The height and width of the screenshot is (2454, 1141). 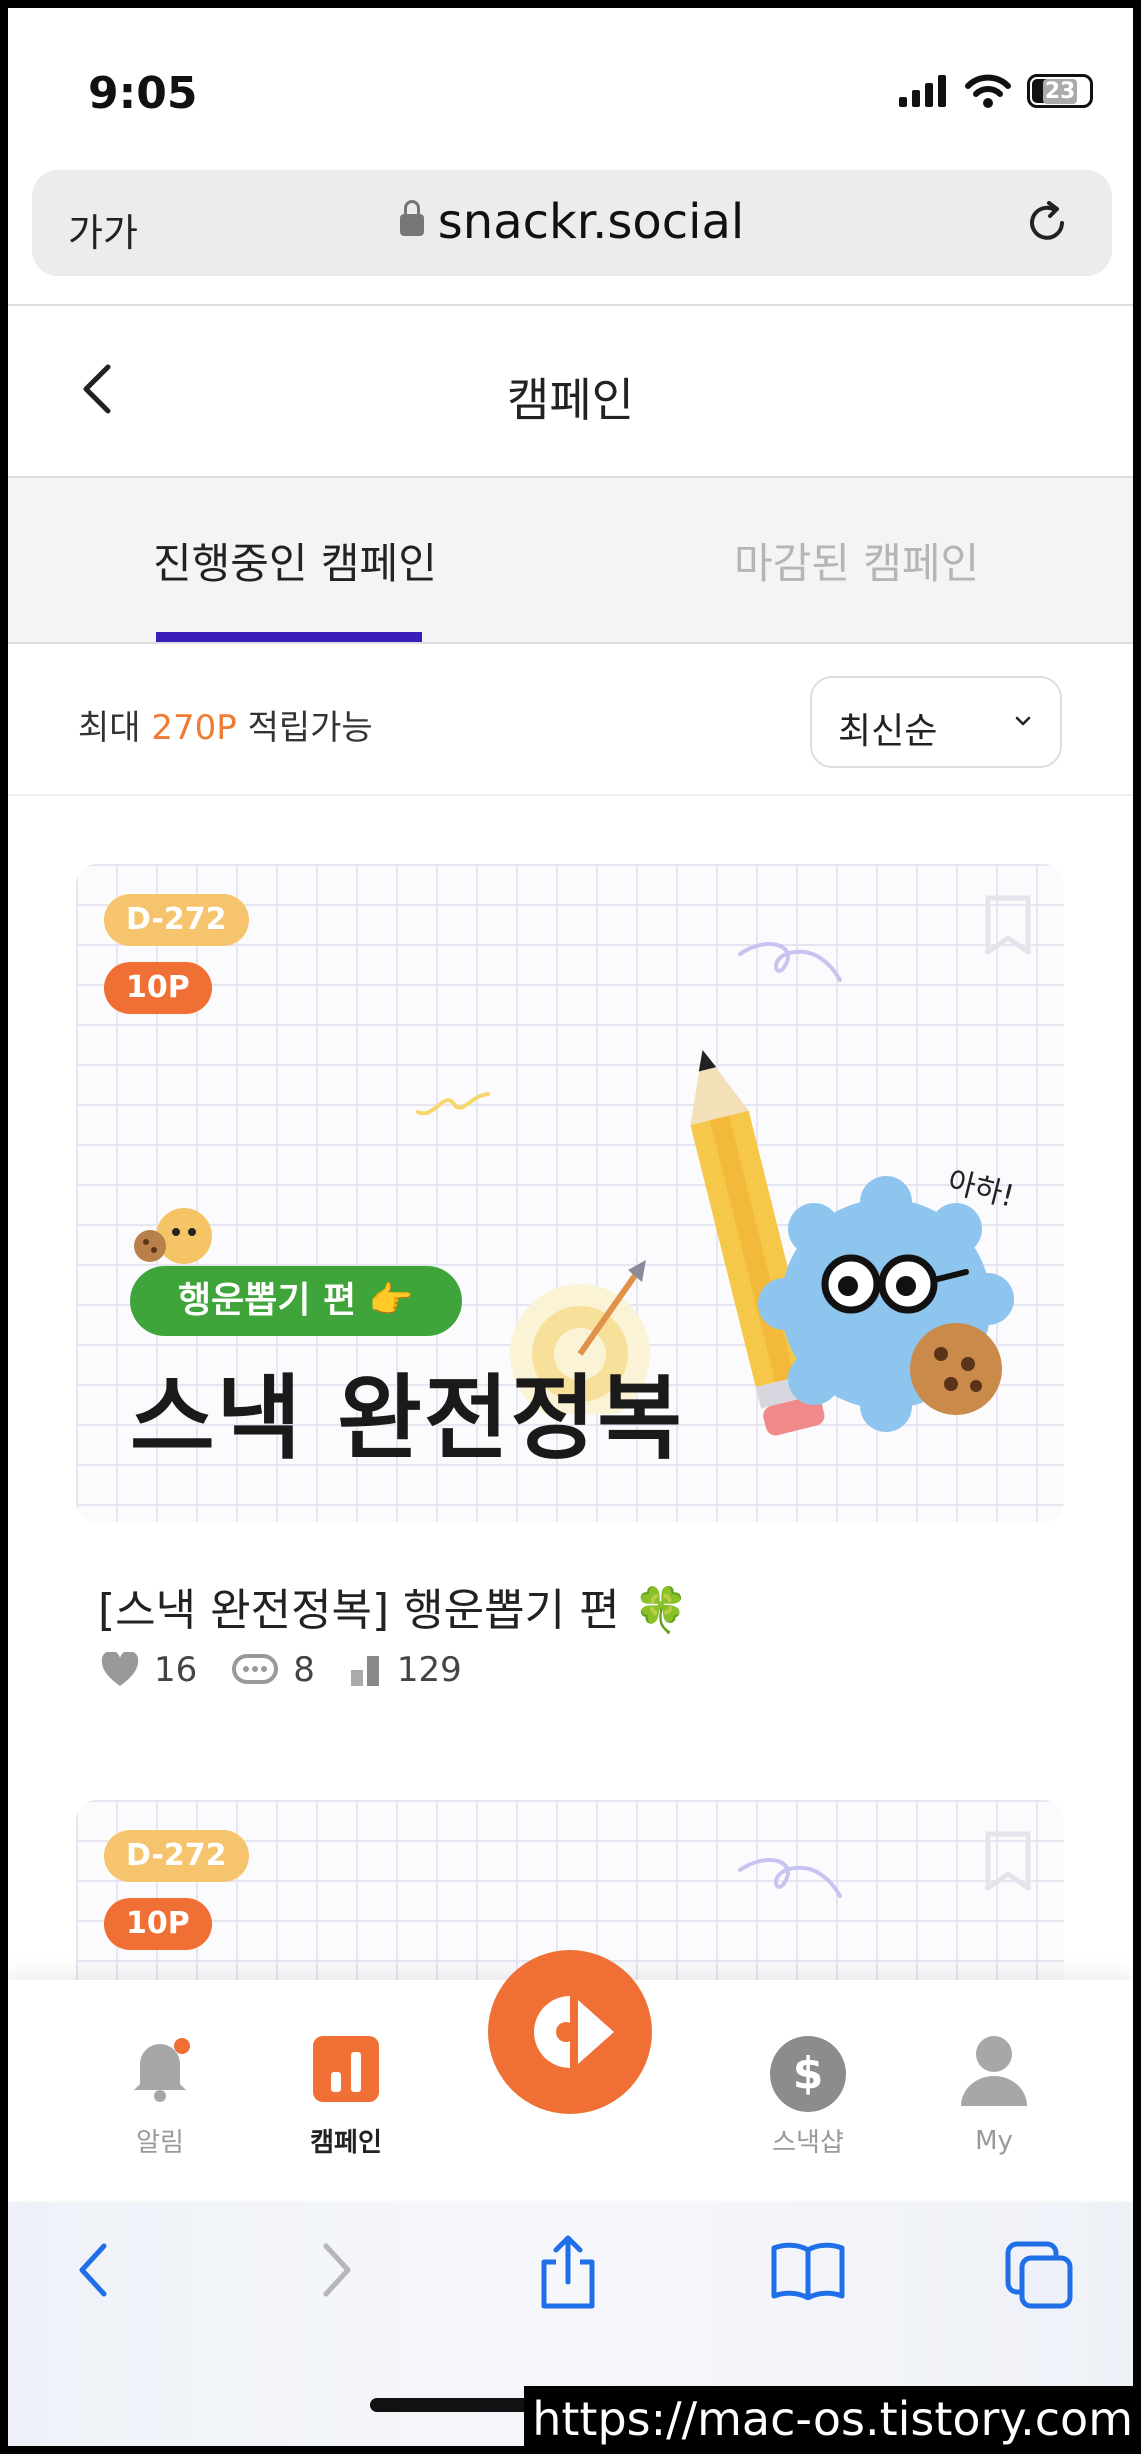 I want to click on campaign-stats: 16 8 129, so click(x=298, y=1670).